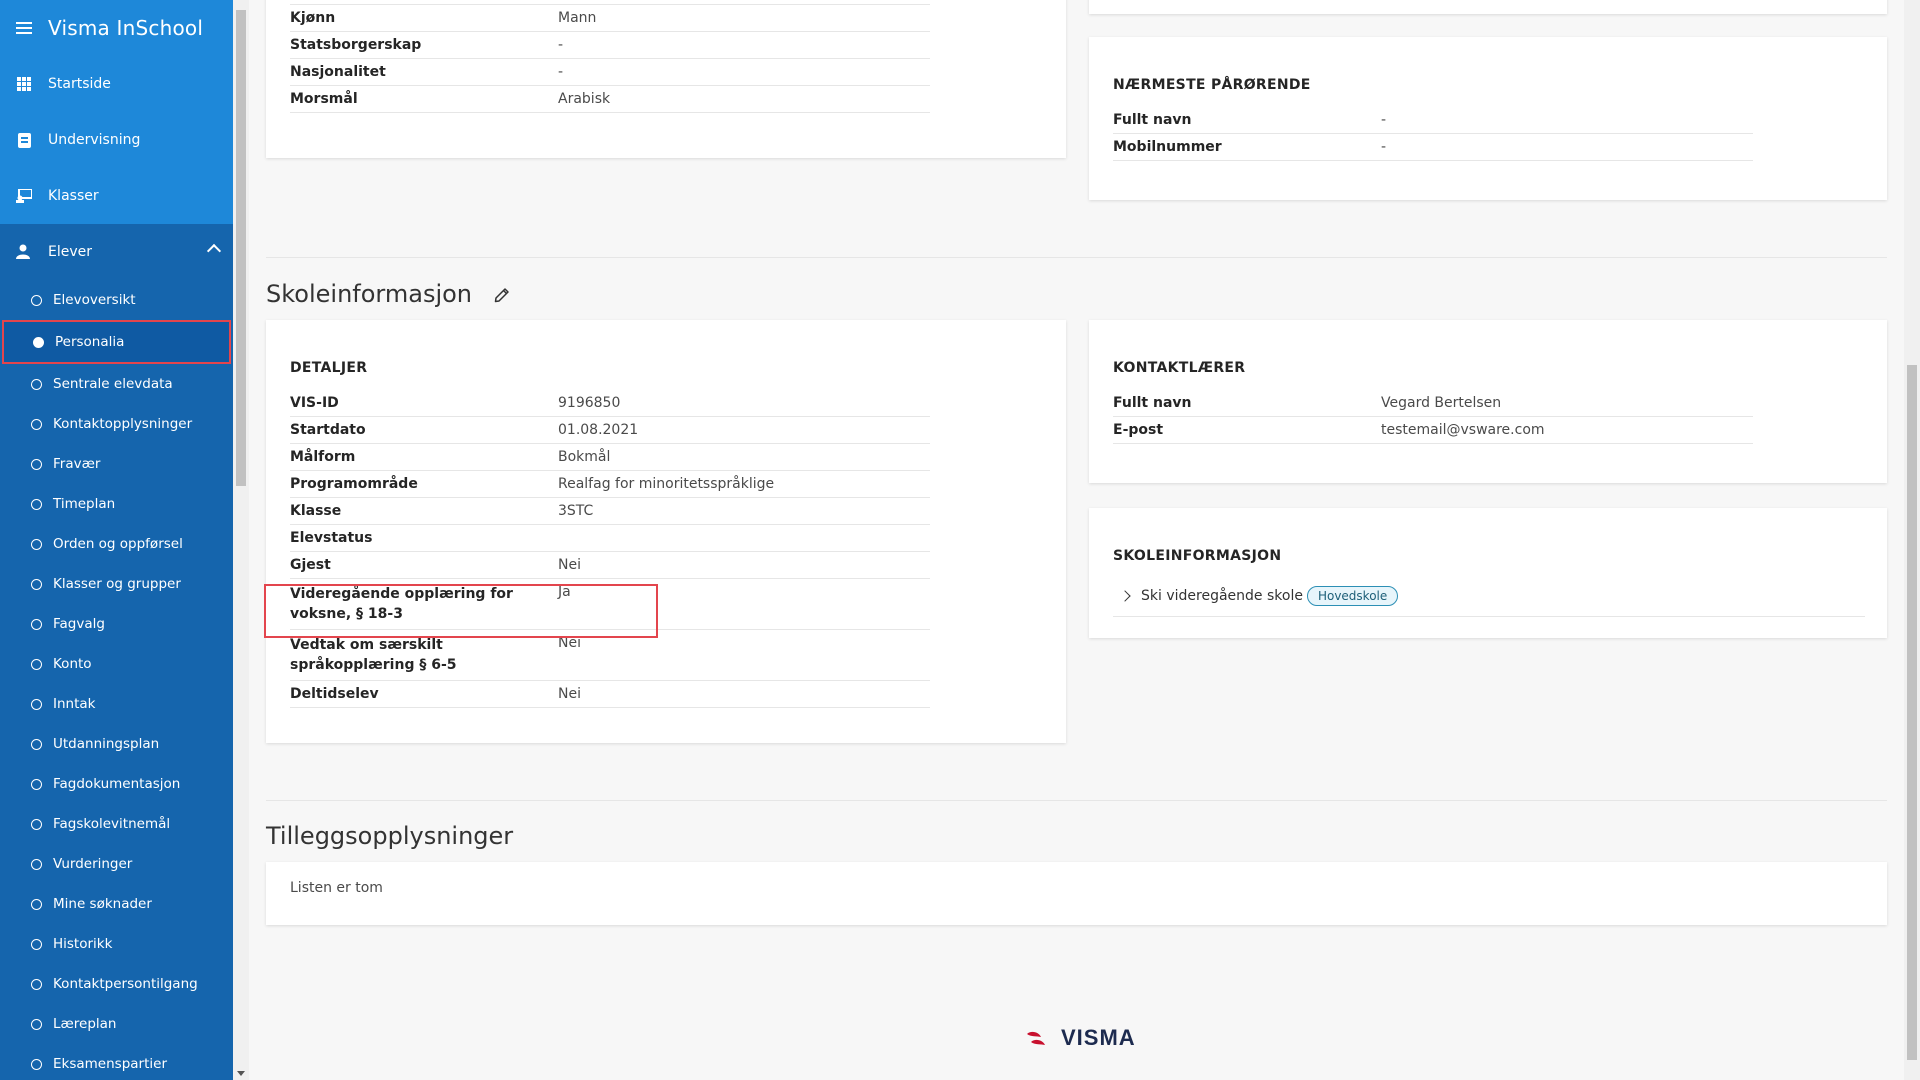 The image size is (1920, 1080). I want to click on field-value: Arabisk, so click(584, 99).